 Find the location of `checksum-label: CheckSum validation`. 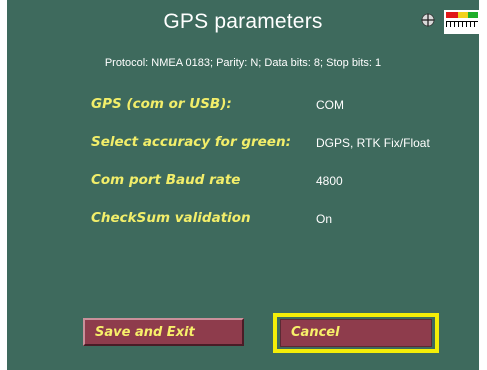

checksum-label: CheckSum validation is located at coordinates (171, 218).